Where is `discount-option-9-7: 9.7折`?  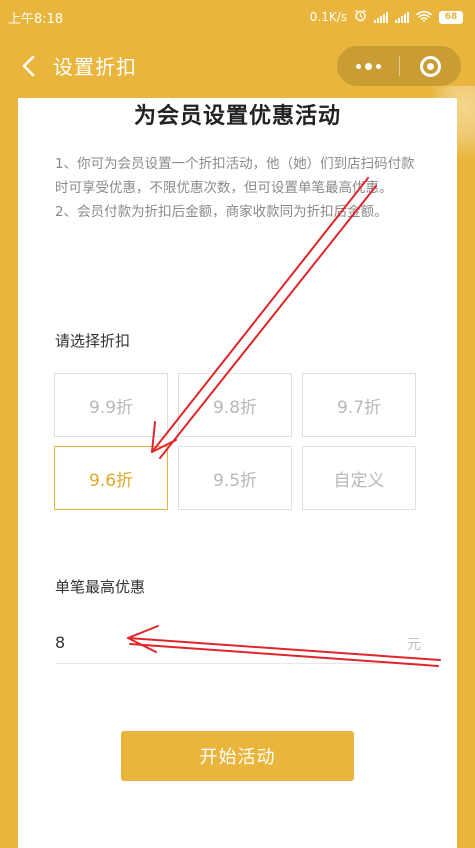 discount-option-9-7: 9.7折 is located at coordinates (359, 405).